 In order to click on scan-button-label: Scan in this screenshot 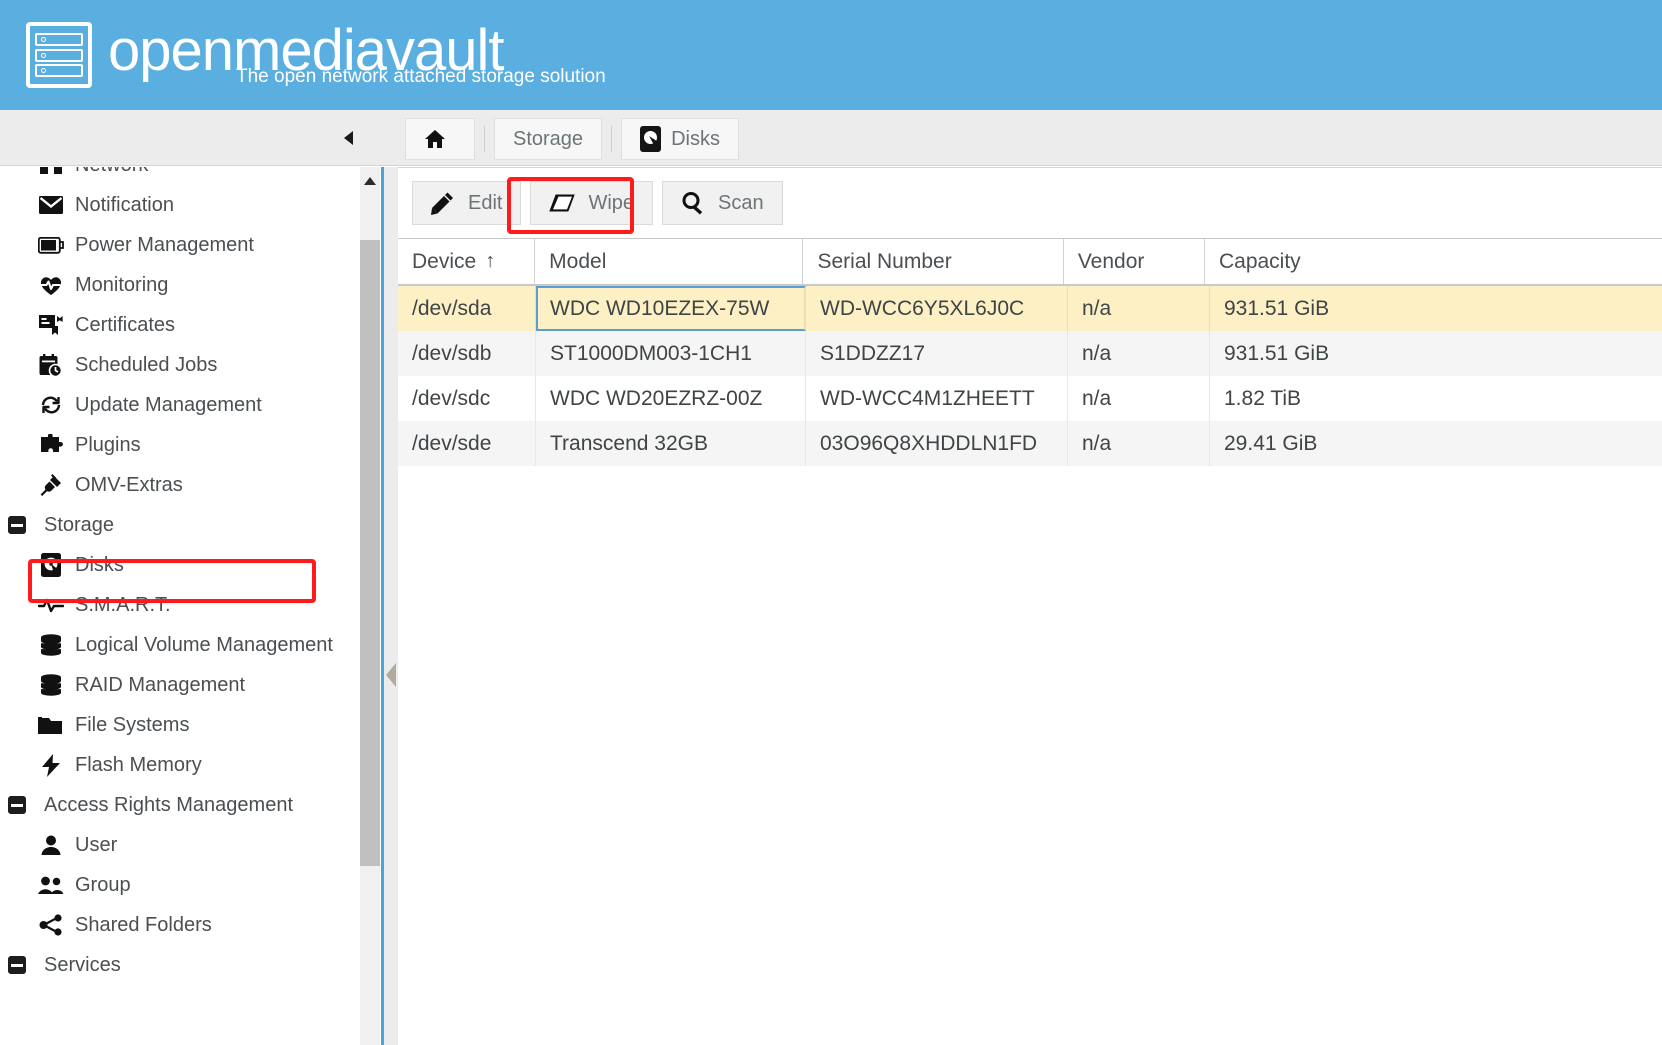, I will do `click(741, 202)`.